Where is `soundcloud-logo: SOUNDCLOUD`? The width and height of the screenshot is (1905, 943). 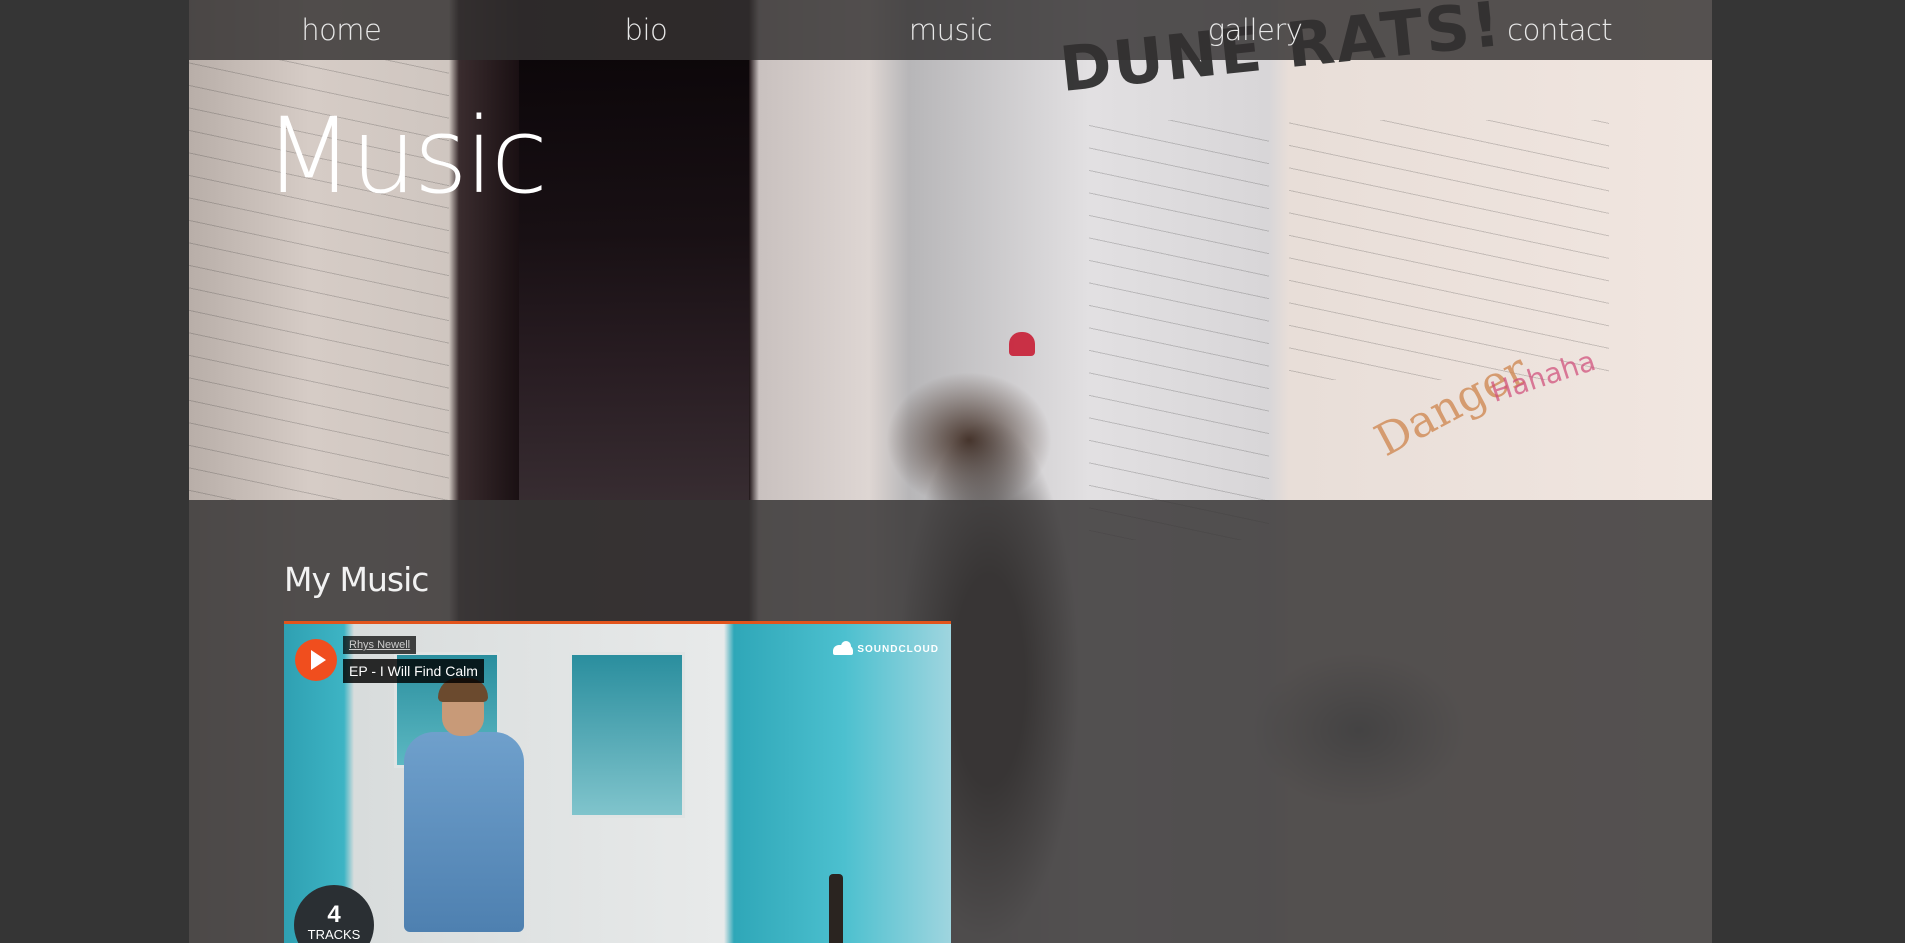
soundcloud-logo: SOUNDCLOUD is located at coordinates (886, 647).